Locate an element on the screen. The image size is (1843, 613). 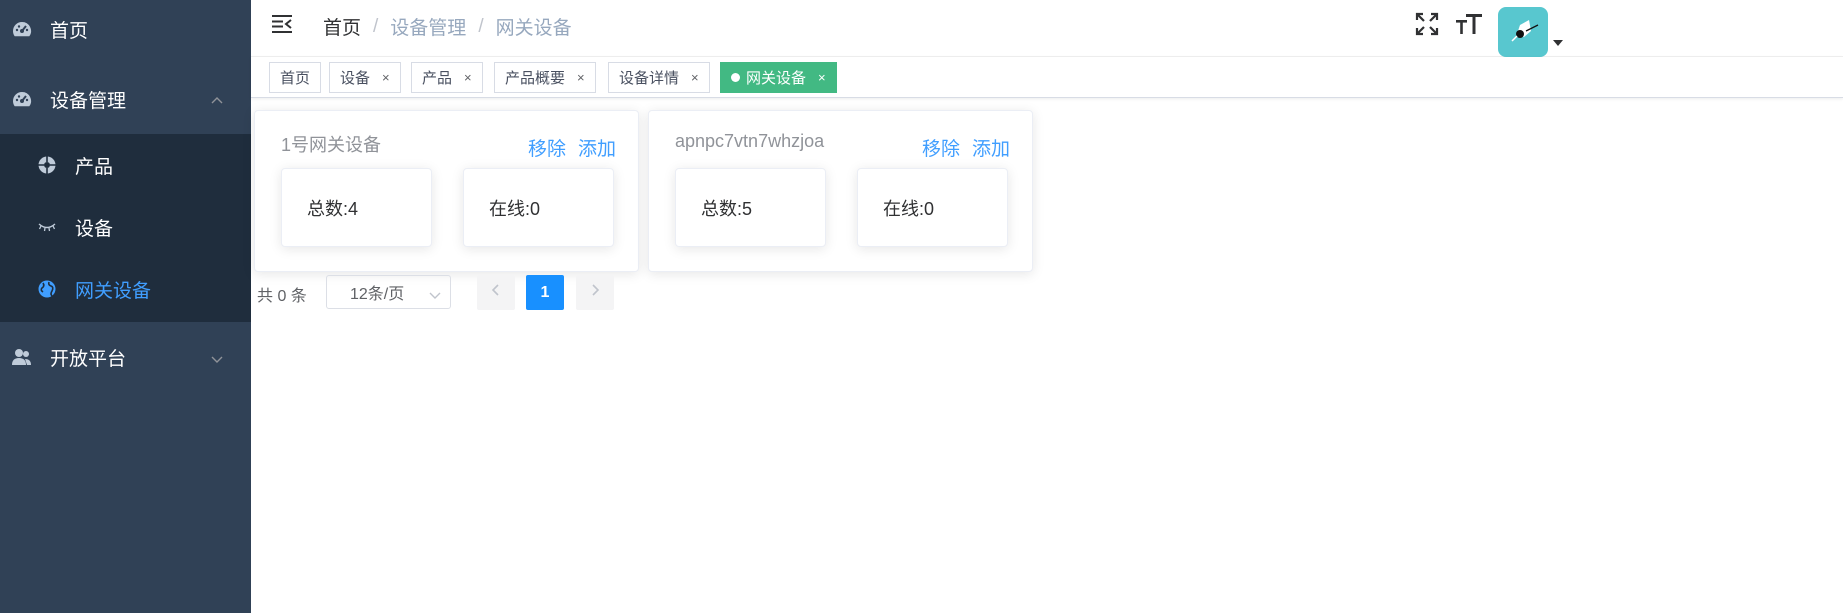
chevron-left-icon is located at coordinates (496, 292).